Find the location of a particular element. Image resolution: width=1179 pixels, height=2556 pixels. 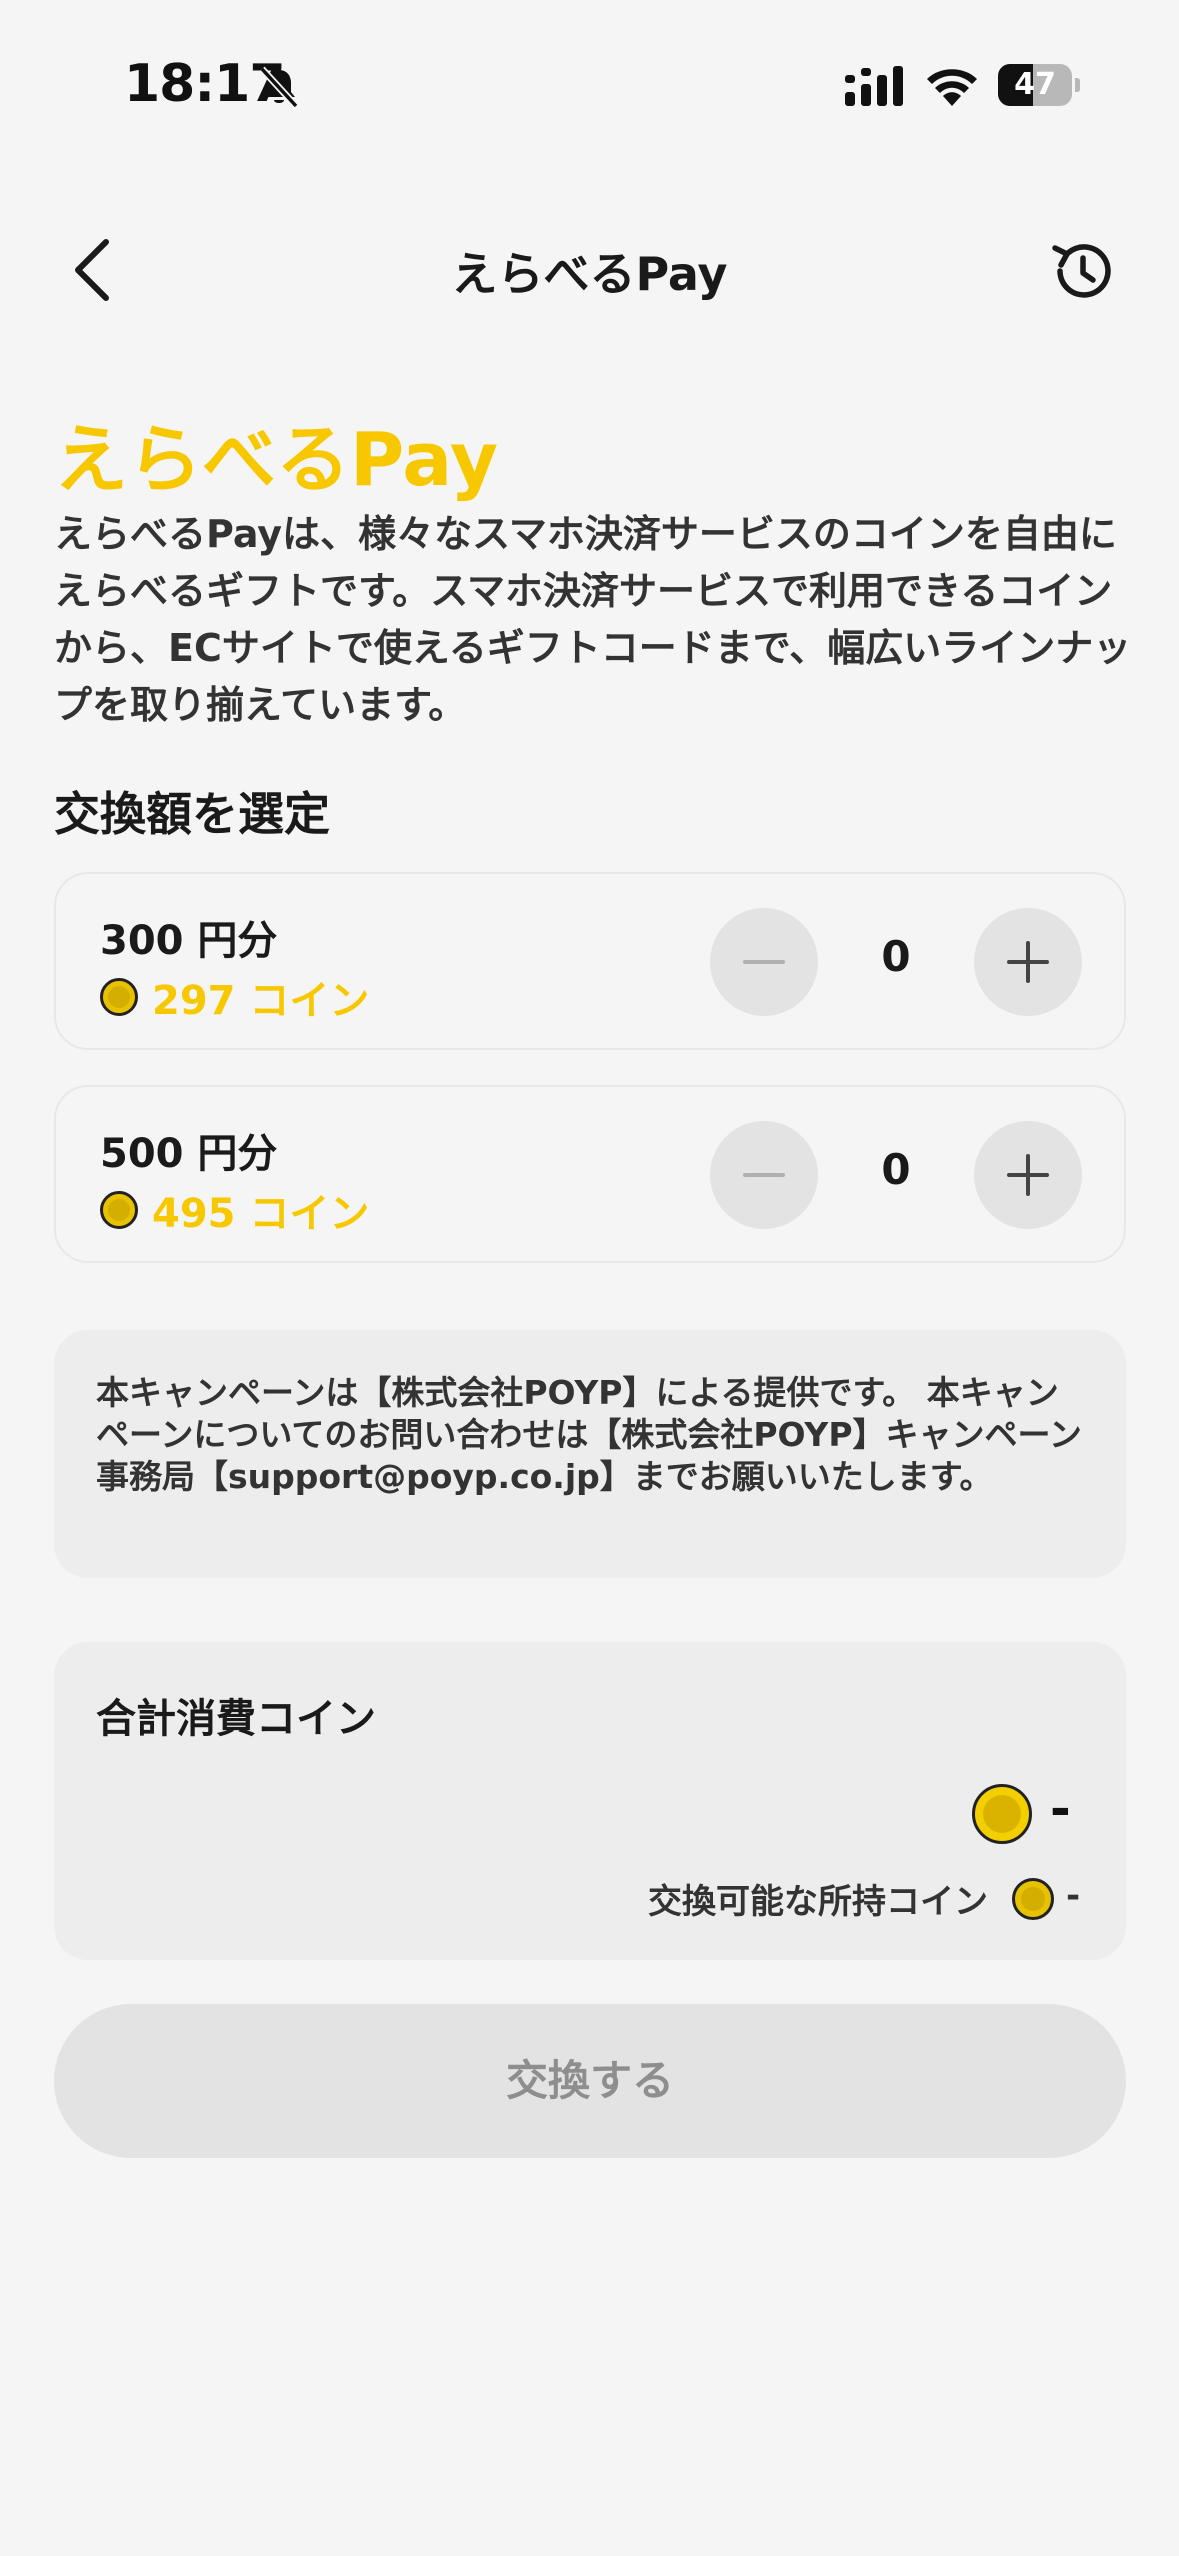

bell-slash-icon is located at coordinates (279, 87).